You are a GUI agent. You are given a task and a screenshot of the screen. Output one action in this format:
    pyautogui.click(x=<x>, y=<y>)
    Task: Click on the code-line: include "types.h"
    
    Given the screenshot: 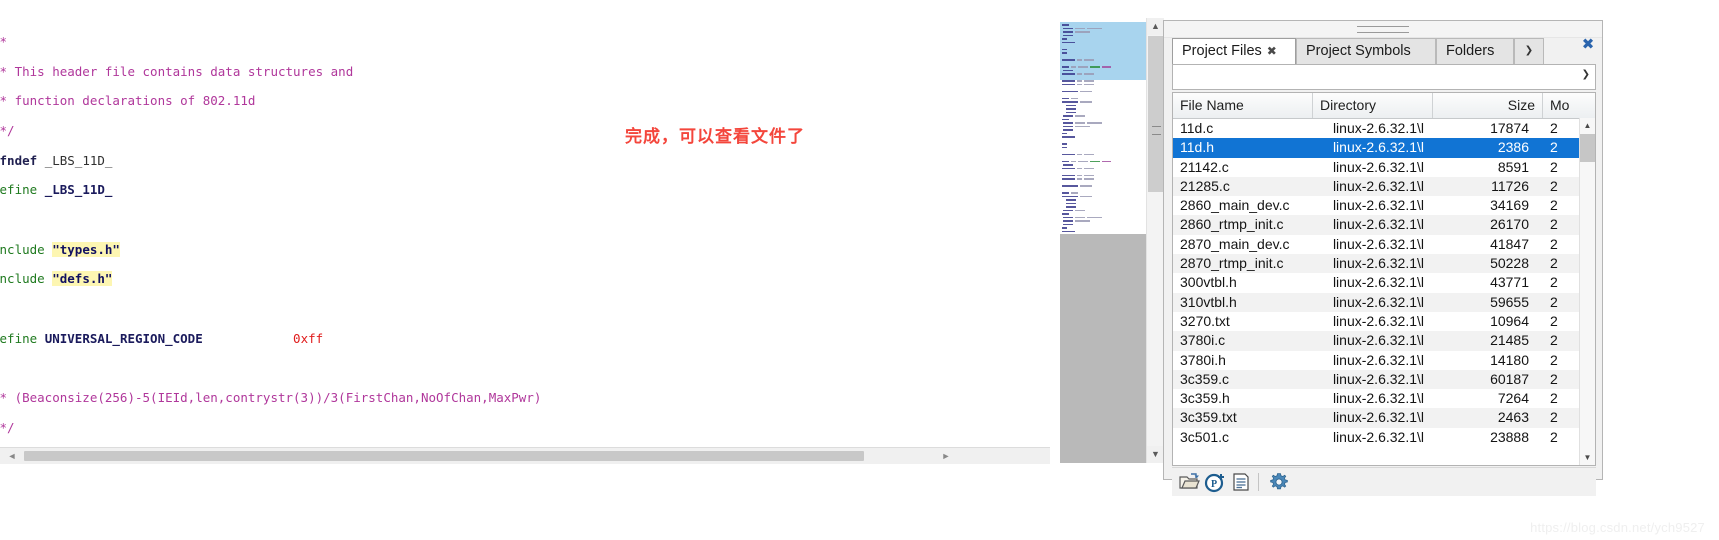 What is the action you would take?
    pyautogui.click(x=60, y=249)
    